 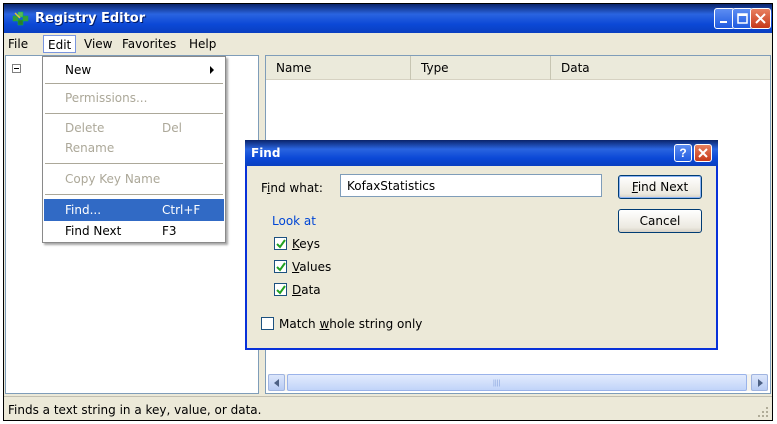 I want to click on menu-edit: Edit, so click(x=60, y=44).